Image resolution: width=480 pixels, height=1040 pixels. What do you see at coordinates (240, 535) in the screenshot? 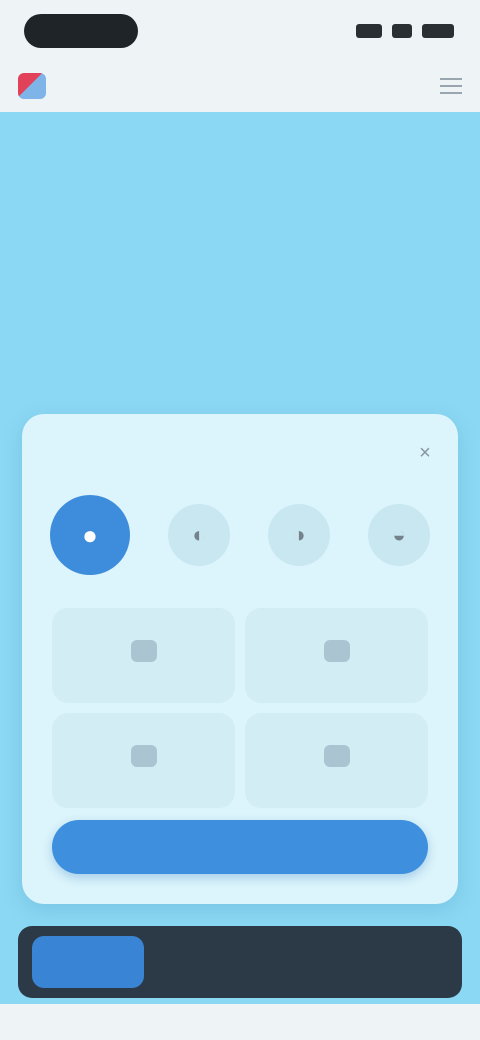
I see `mode-selector: ● ◐ ◑ ◒` at bounding box center [240, 535].